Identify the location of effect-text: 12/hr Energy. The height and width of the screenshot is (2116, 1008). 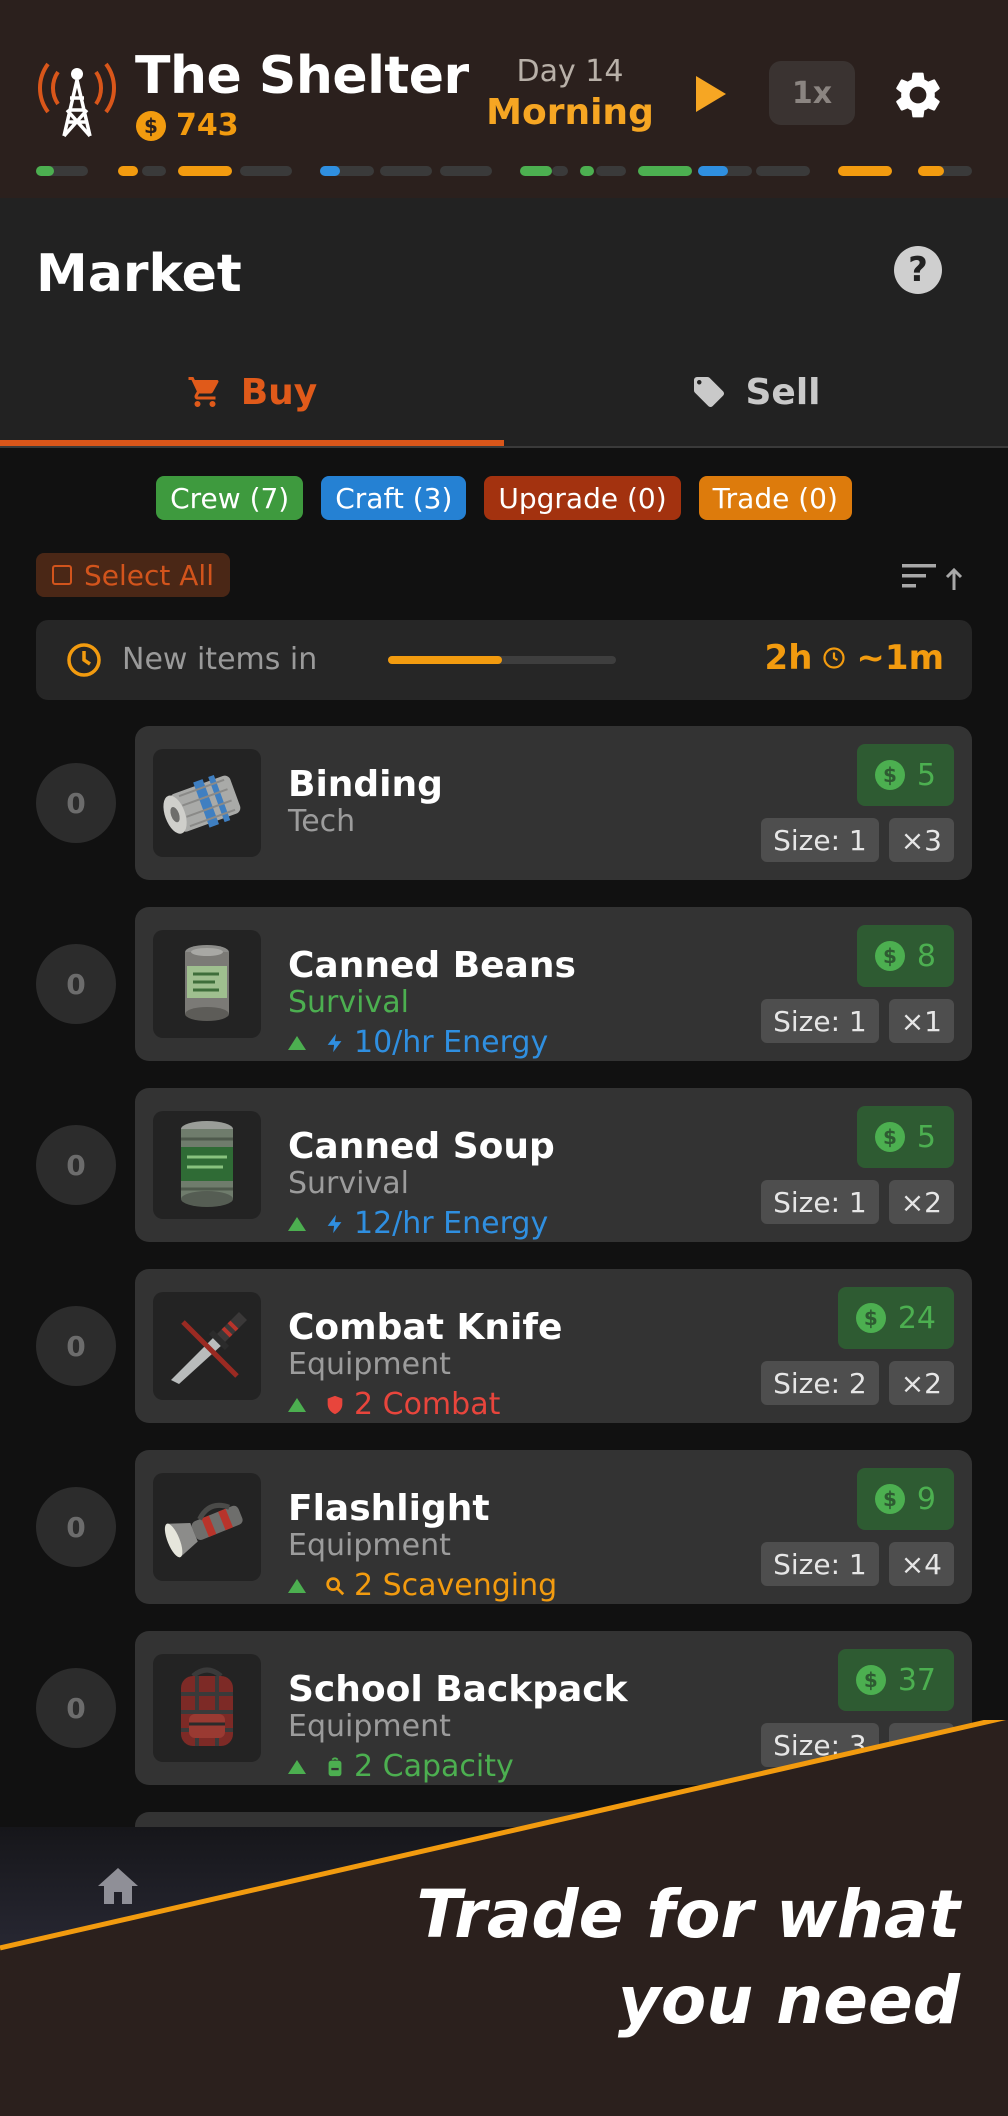
(451, 1223).